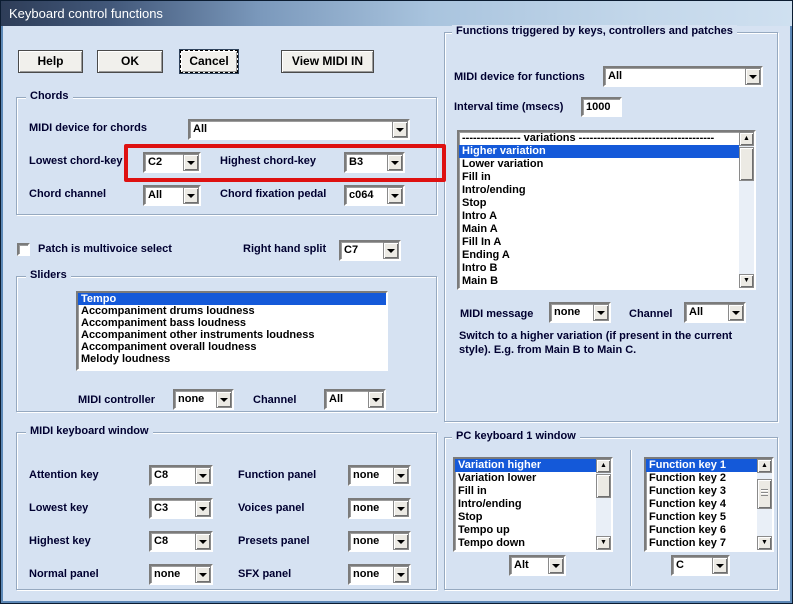  Describe the element at coordinates (232, 311) in the screenshot. I see `list-item: Accompaniment drums loudness` at that location.